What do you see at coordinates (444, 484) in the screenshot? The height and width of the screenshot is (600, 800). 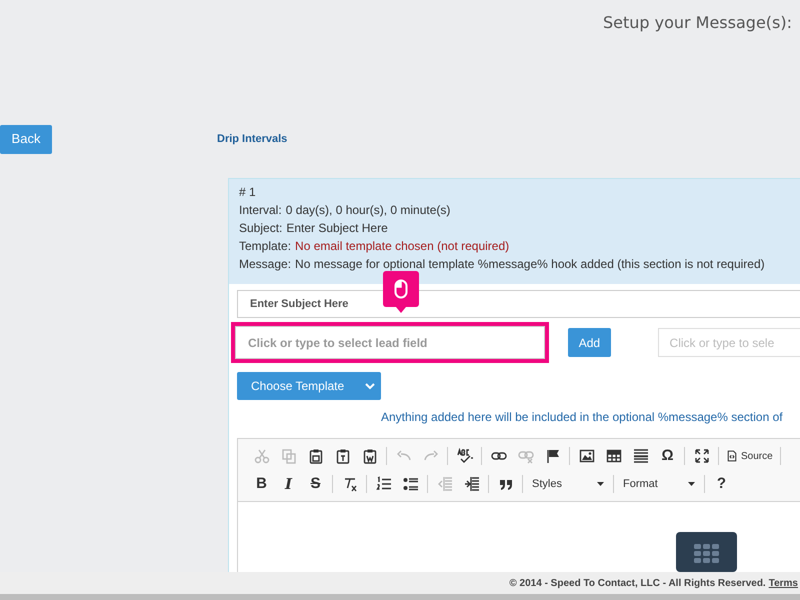 I see `outdent-icon` at bounding box center [444, 484].